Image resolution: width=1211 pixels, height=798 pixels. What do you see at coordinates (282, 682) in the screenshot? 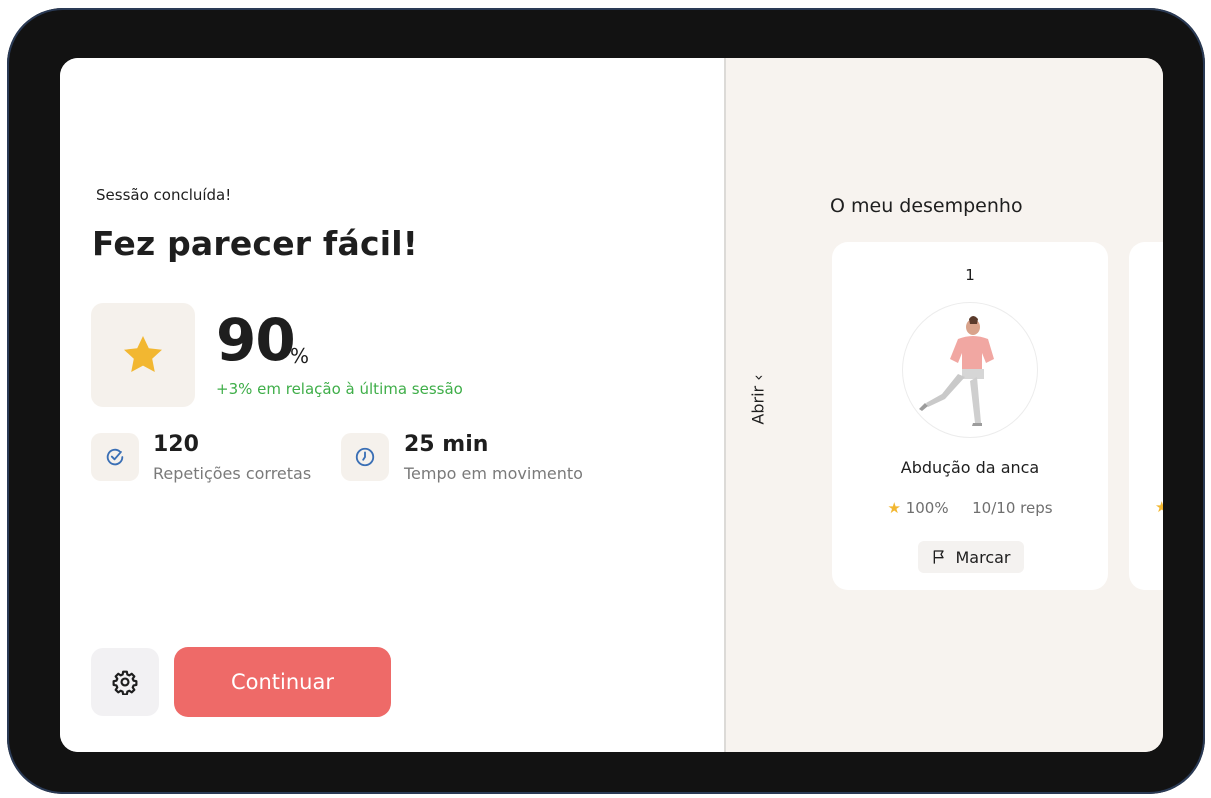
I see `continue-button: Continuar` at bounding box center [282, 682].